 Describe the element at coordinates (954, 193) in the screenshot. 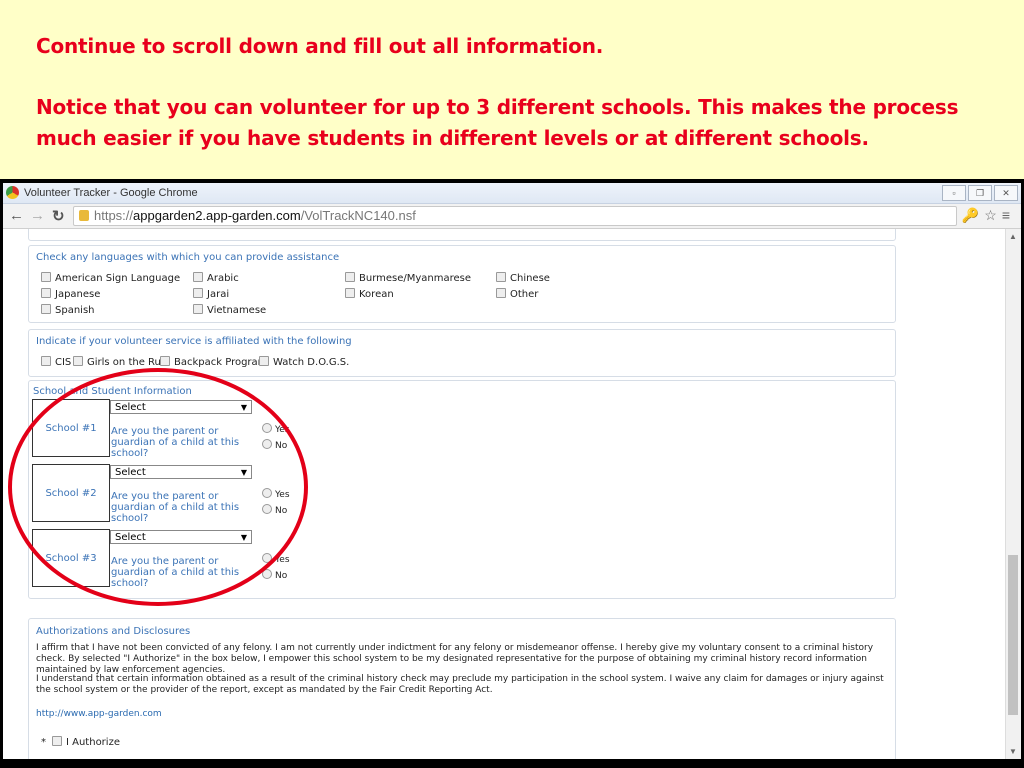

I see `minimize-button: ▫` at that location.